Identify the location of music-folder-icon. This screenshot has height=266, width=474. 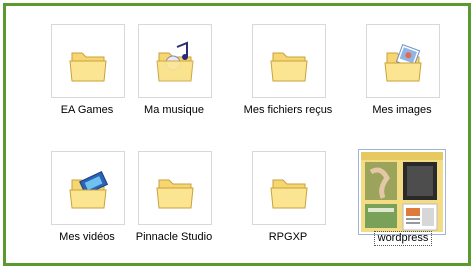
(175, 61).